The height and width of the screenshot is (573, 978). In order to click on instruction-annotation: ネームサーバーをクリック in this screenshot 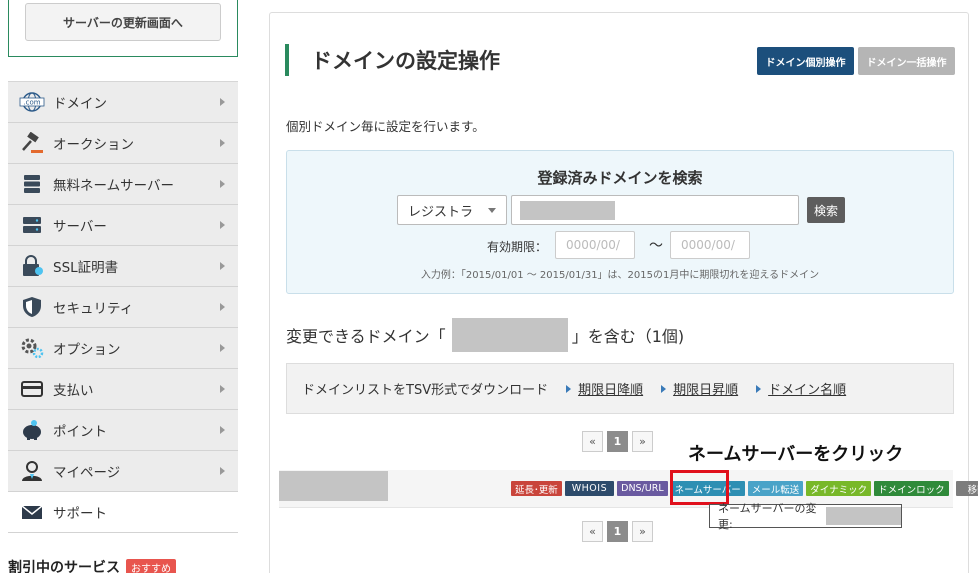, I will do `click(796, 454)`.